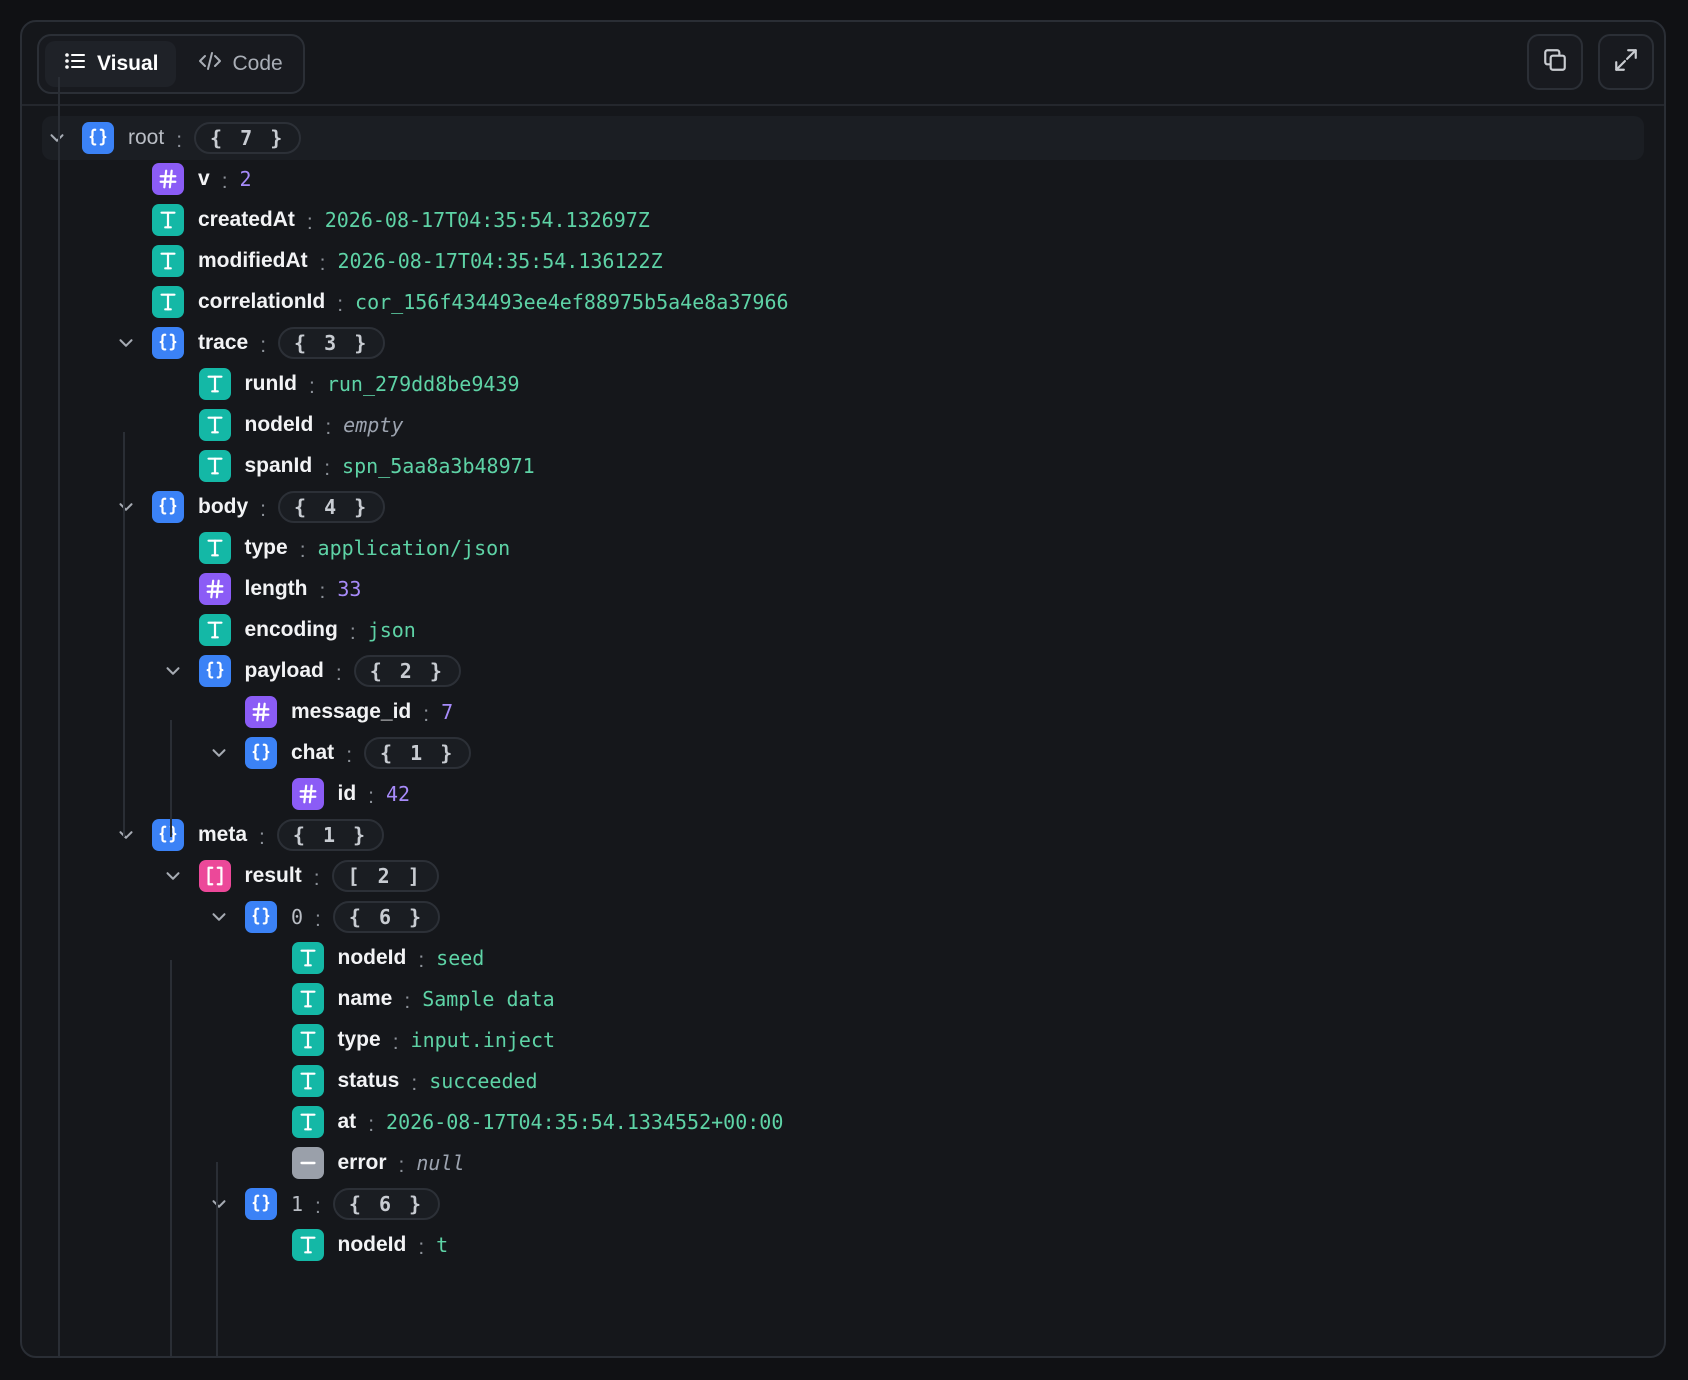 This screenshot has height=1380, width=1688. Describe the element at coordinates (307, 1163) in the screenshot. I see `minus-icon` at that location.